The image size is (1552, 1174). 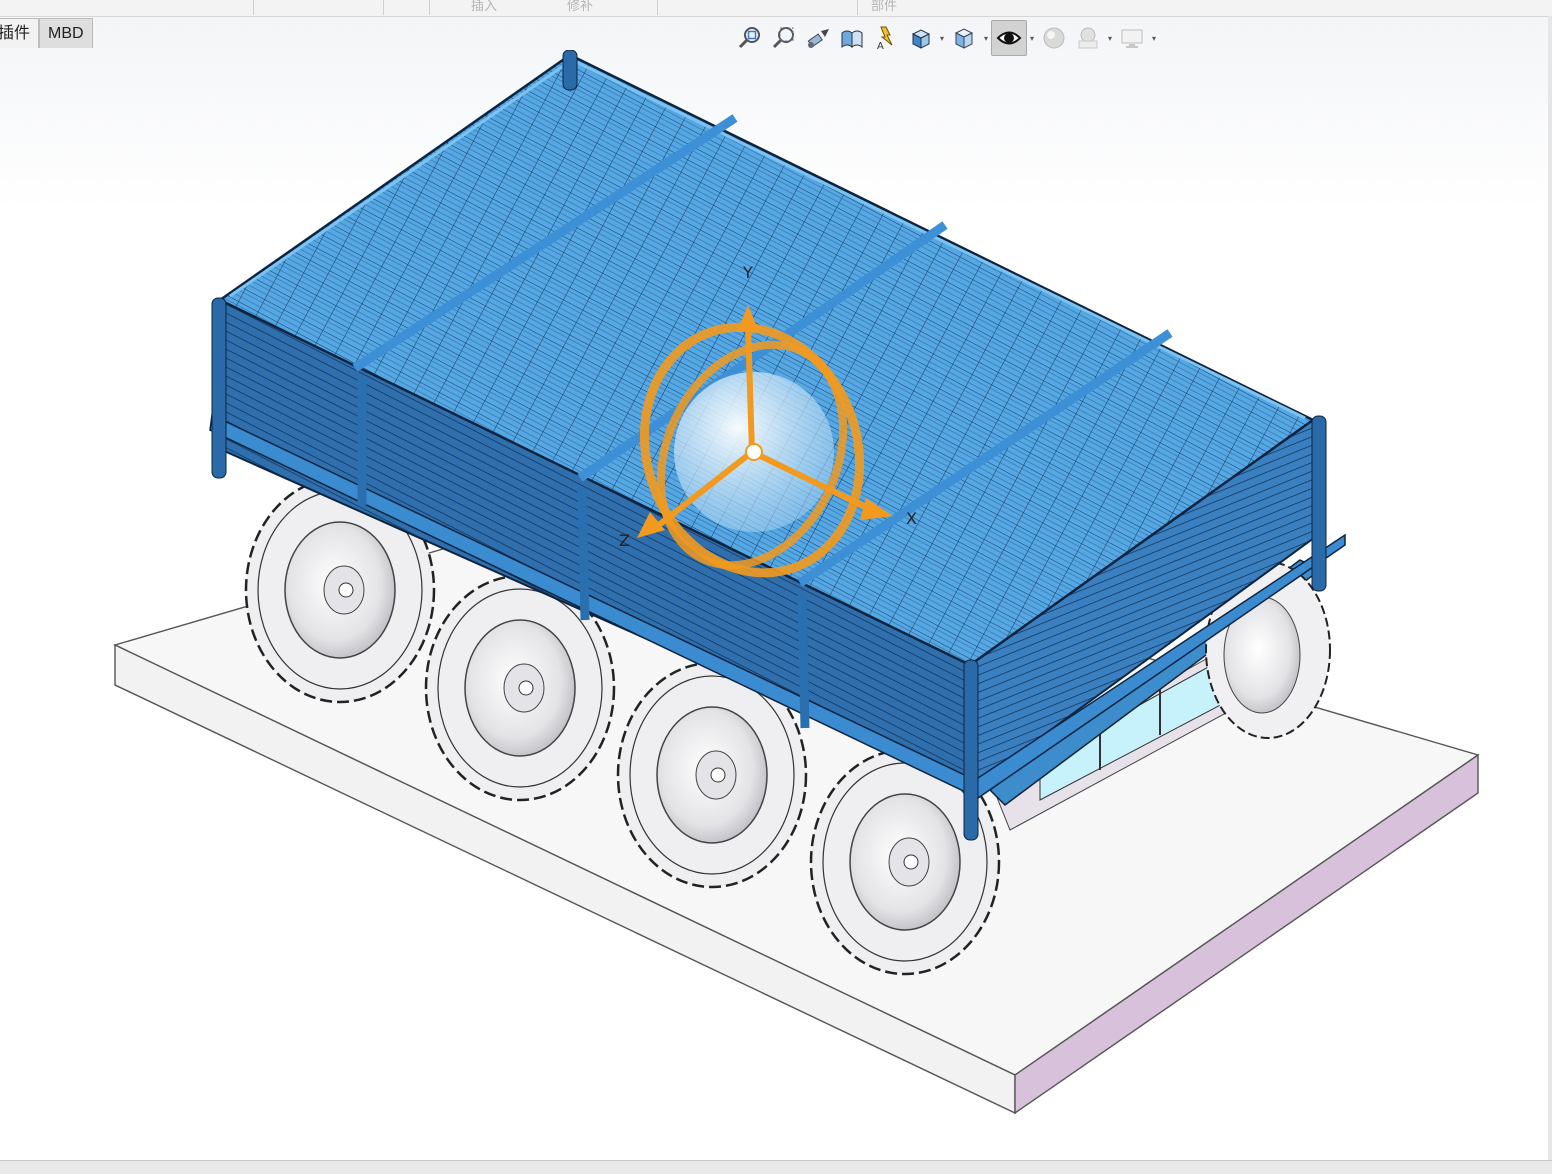 I want to click on triad-y-label: Y, so click(x=747, y=272).